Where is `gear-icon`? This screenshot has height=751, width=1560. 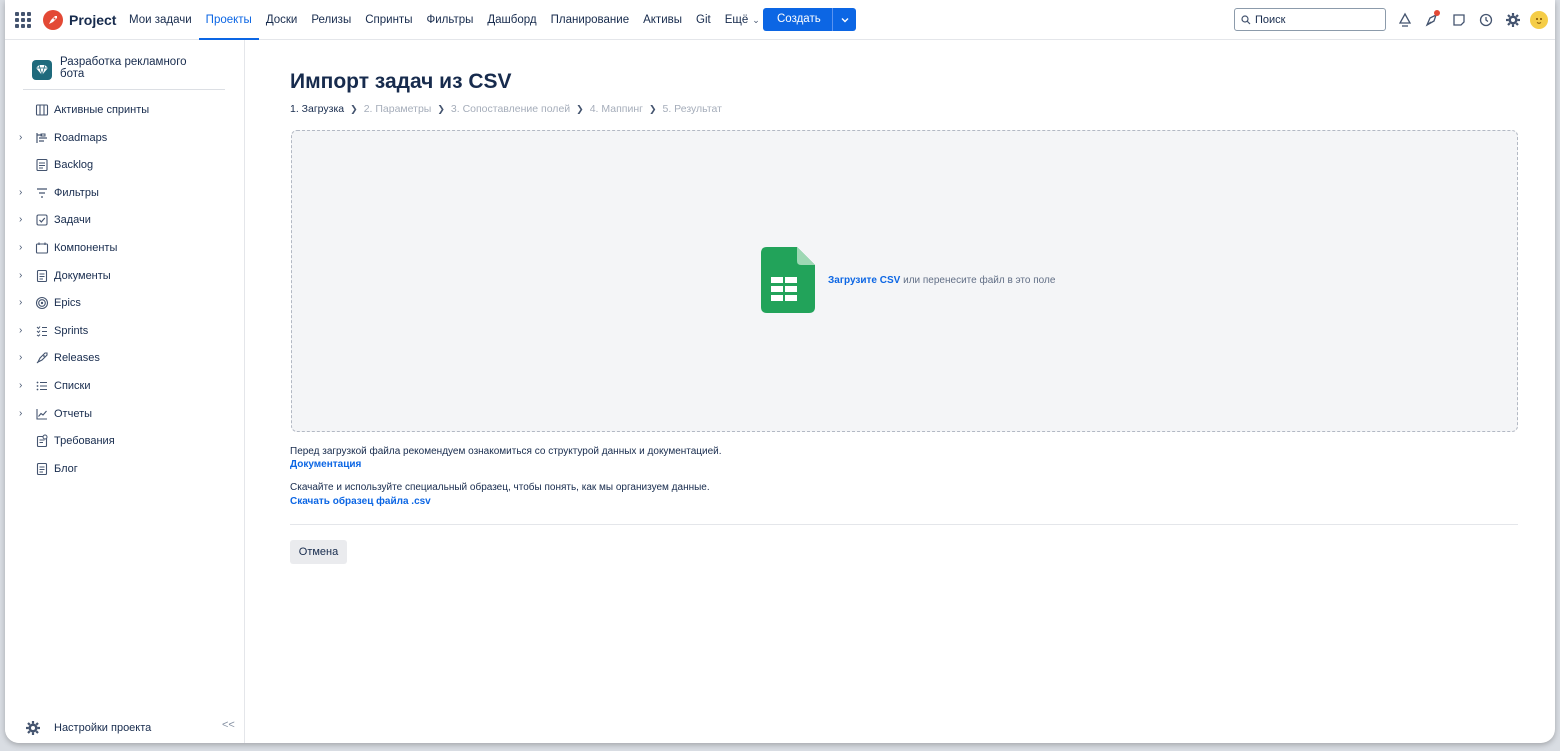
gear-icon is located at coordinates (33, 728).